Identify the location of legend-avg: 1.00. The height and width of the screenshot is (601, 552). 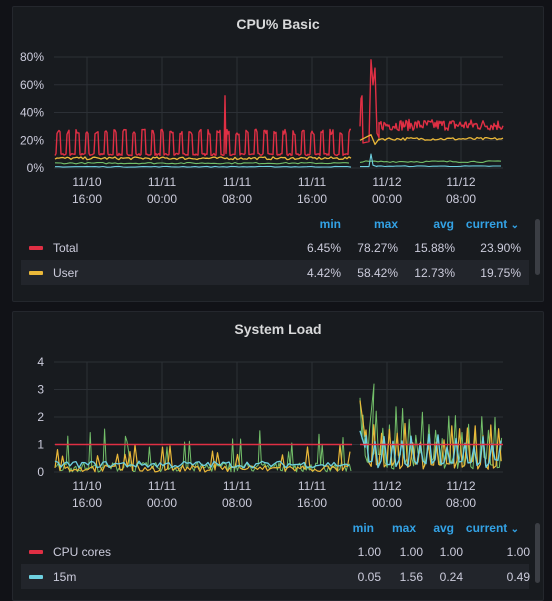
(451, 552).